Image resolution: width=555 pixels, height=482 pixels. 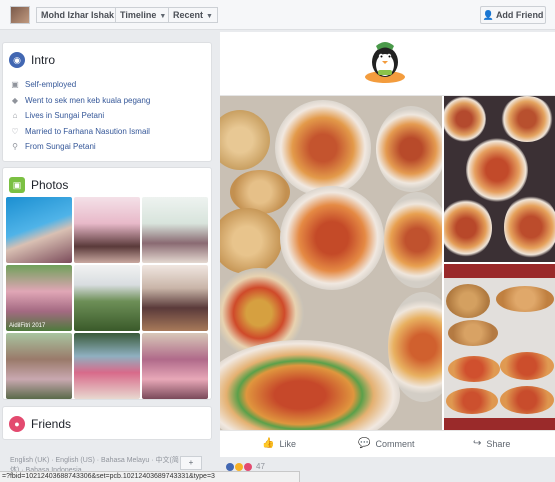 What do you see at coordinates (17, 185) in the screenshot?
I see `photo-icon: ▣` at bounding box center [17, 185].